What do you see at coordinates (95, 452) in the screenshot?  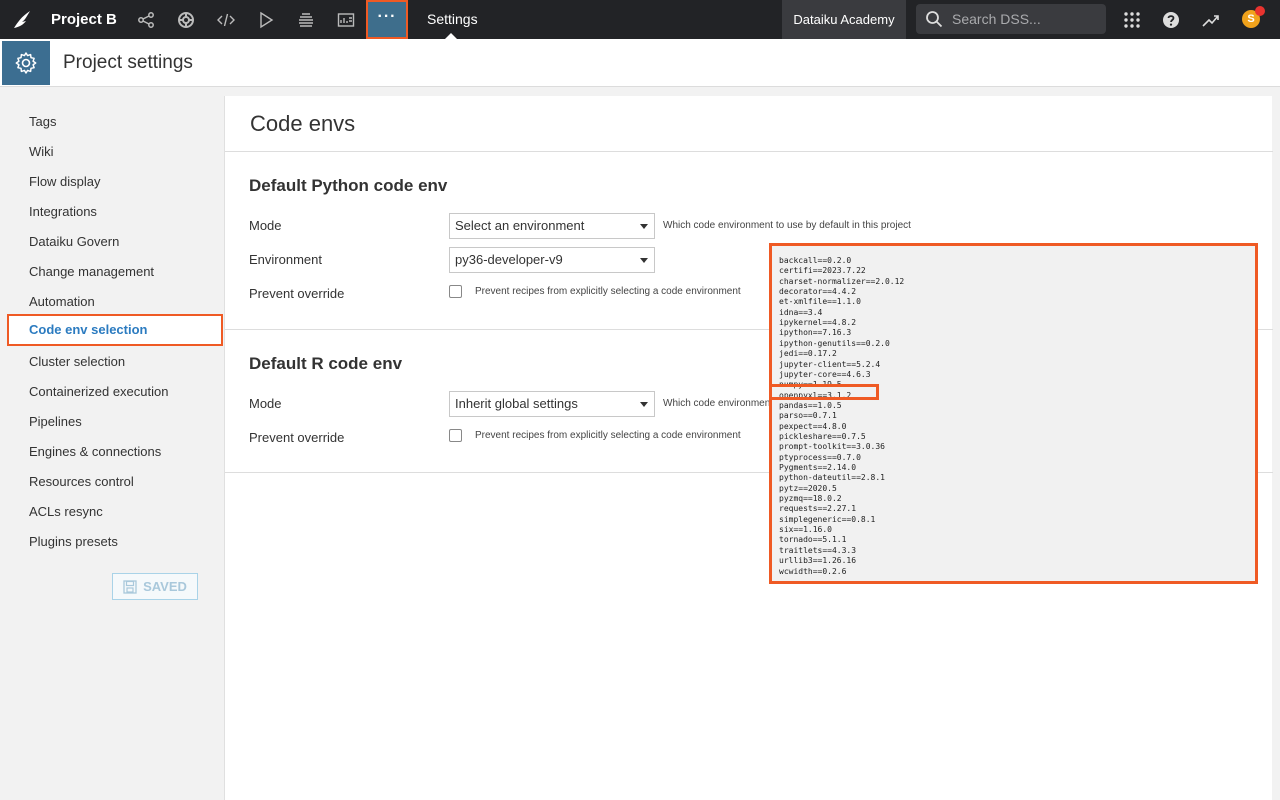 I see `sidebar-item-engines-connections: Engines & connections` at bounding box center [95, 452].